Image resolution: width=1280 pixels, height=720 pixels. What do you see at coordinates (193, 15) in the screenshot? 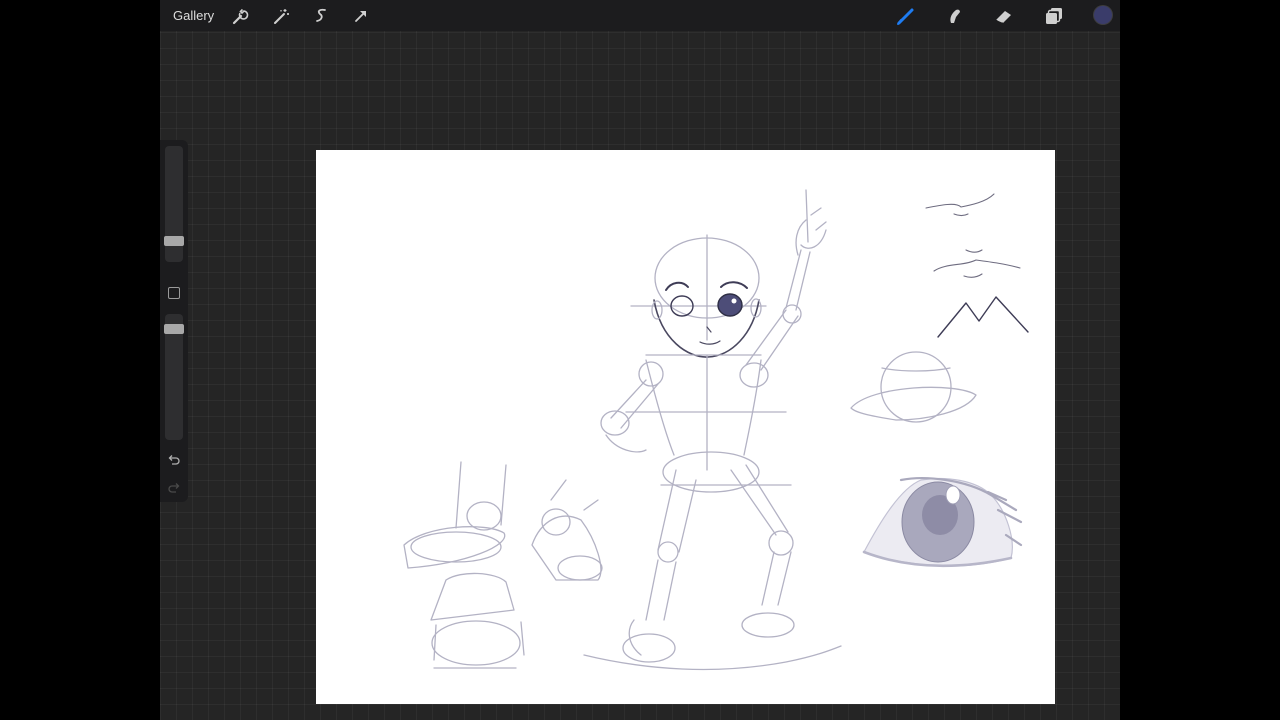
I see `gallery-button: Gallery` at bounding box center [193, 15].